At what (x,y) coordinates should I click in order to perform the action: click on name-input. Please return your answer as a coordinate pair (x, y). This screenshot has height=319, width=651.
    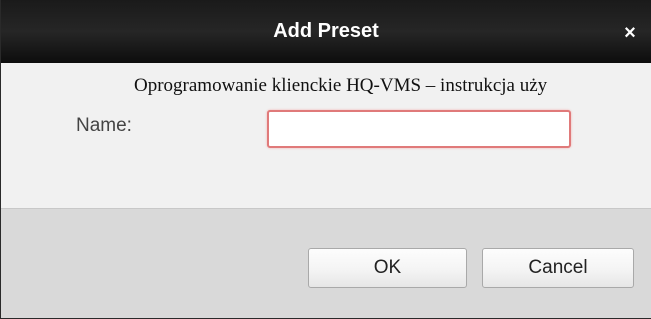
    Looking at the image, I should click on (419, 129).